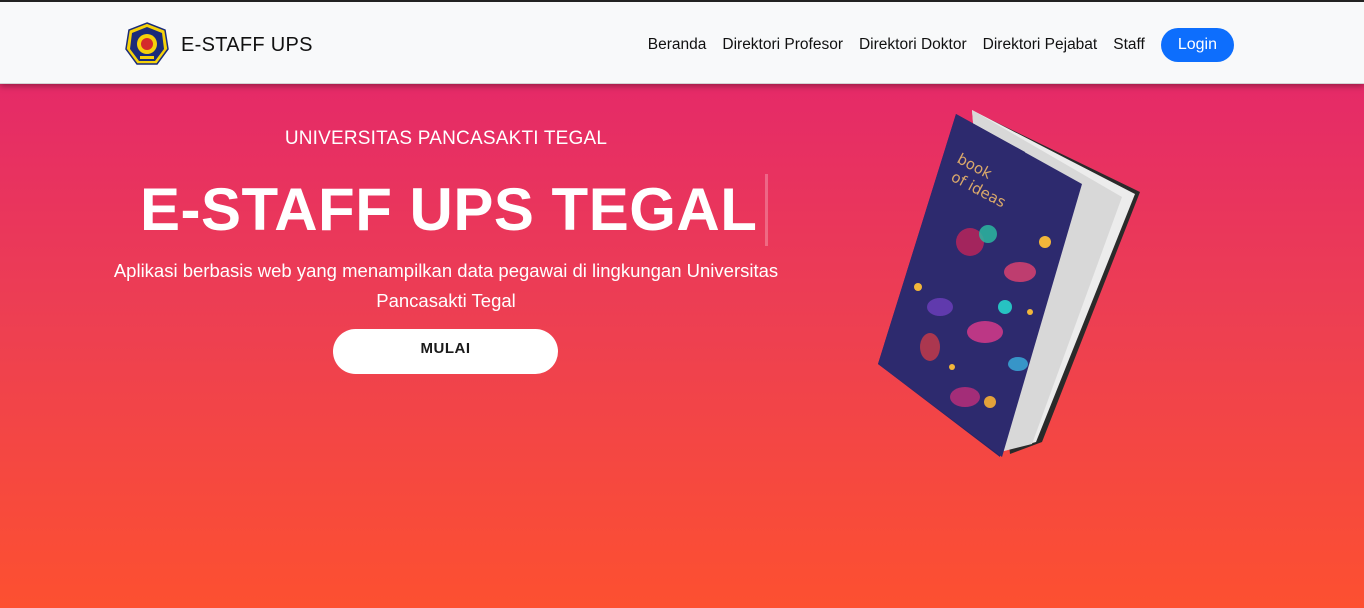 The image size is (1364, 608). I want to click on brand-name: E-STAFF UPS, so click(247, 45).